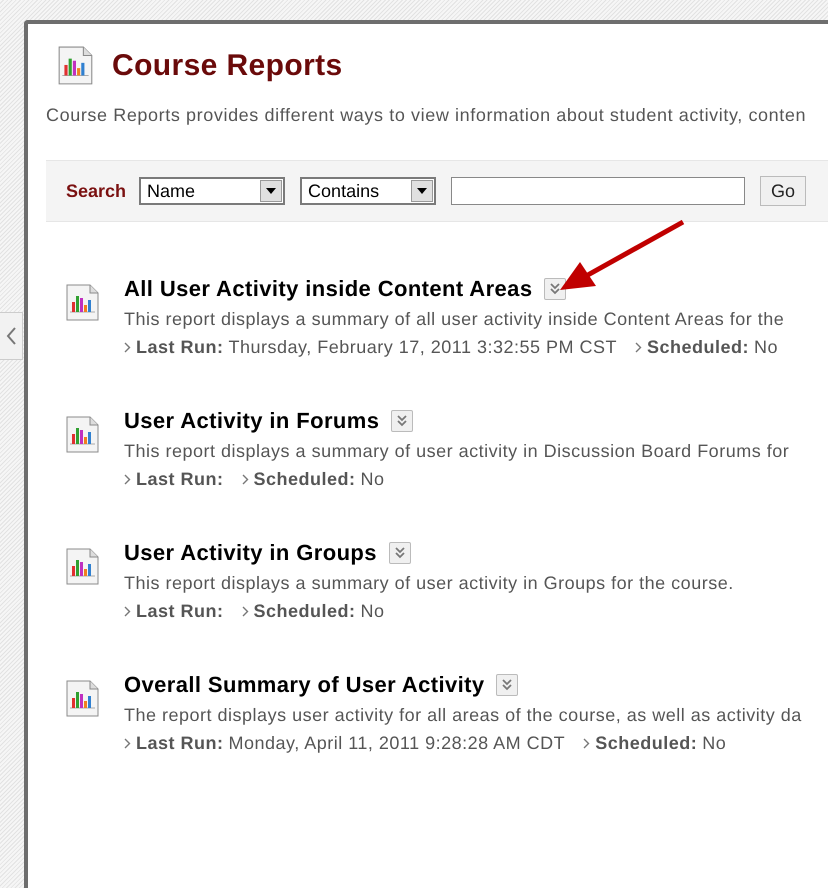  What do you see at coordinates (252, 421) in the screenshot?
I see `report-title: User Activity in Forums` at bounding box center [252, 421].